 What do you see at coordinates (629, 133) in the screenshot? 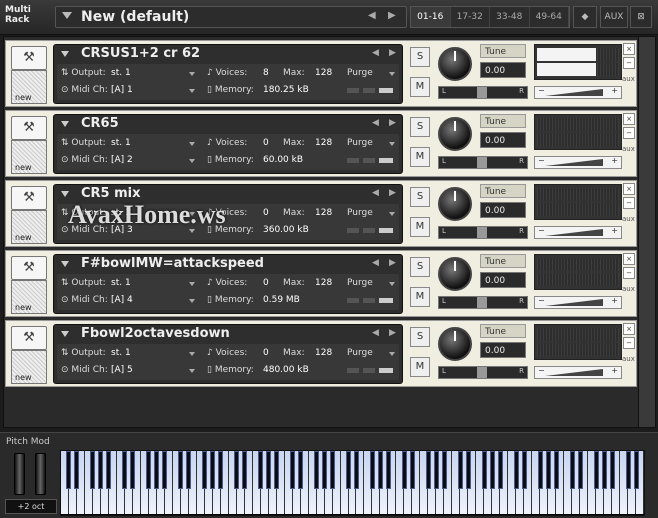
I see `minimize-icon: −` at bounding box center [629, 133].